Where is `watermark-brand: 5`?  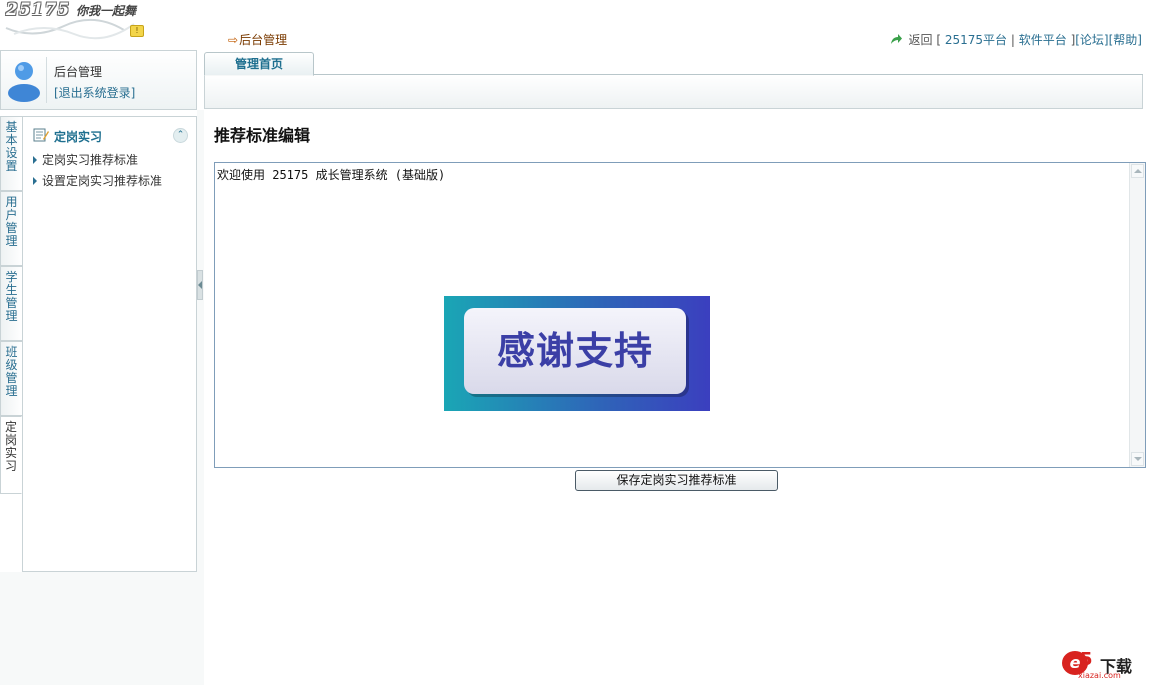
watermark-brand: 5 is located at coordinates (1086, 659).